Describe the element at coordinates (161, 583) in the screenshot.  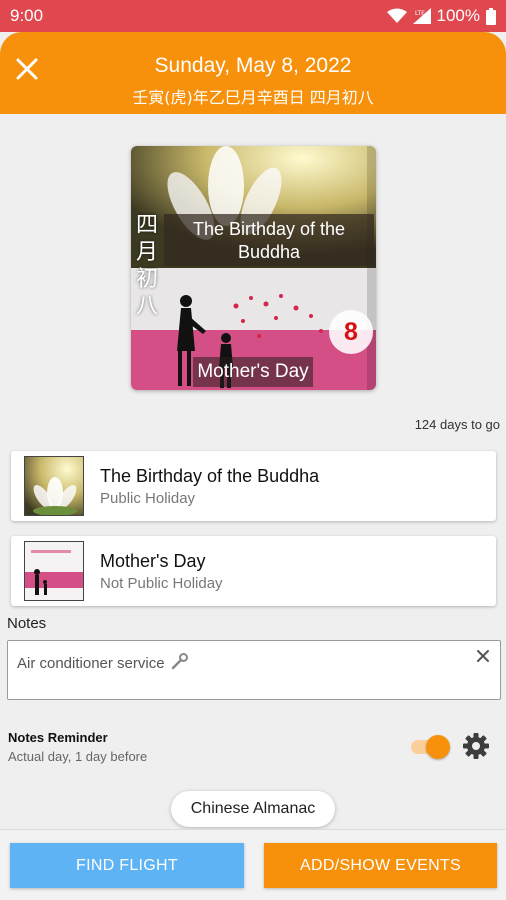
I see `event-subtitle: Not Public Holiday` at that location.